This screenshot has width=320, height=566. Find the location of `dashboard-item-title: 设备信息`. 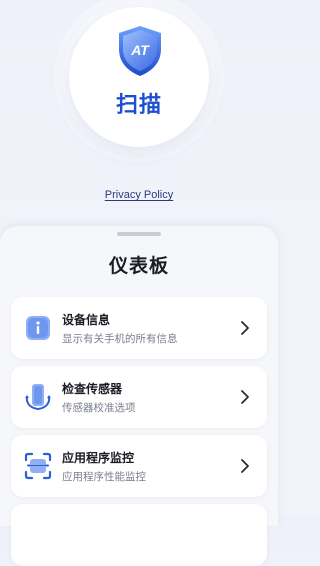

dashboard-item-title: 设备信息 is located at coordinates (86, 320).